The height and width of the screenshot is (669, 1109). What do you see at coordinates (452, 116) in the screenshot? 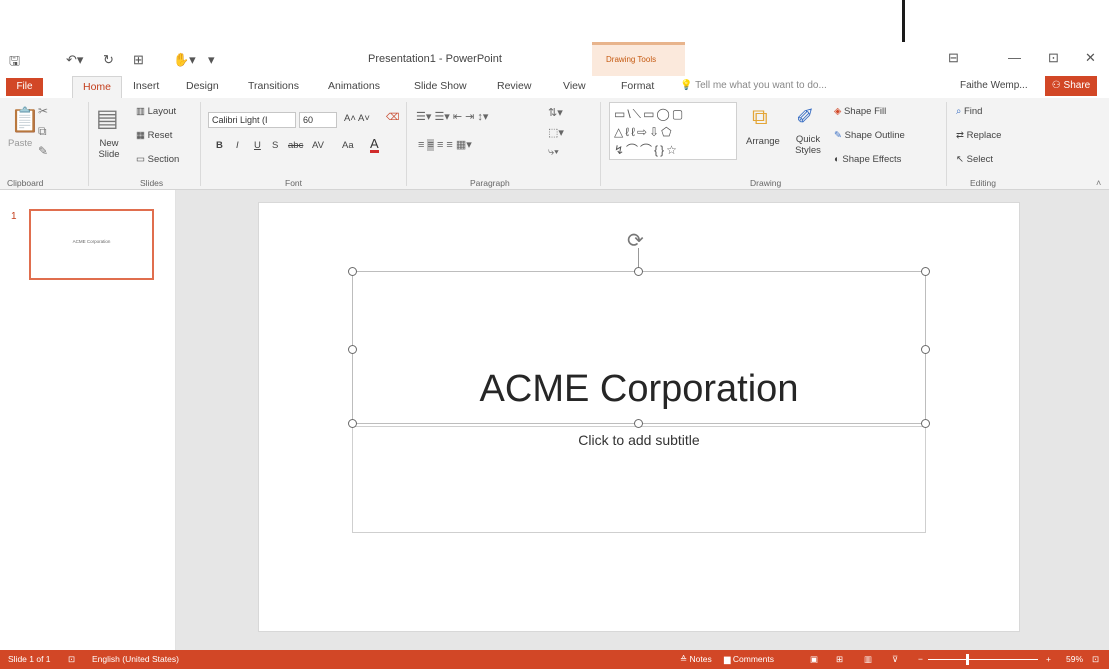
I see `bullets-icon: ☰▾ ☰▾ ⇤ ⇥ ↕▾` at bounding box center [452, 116].